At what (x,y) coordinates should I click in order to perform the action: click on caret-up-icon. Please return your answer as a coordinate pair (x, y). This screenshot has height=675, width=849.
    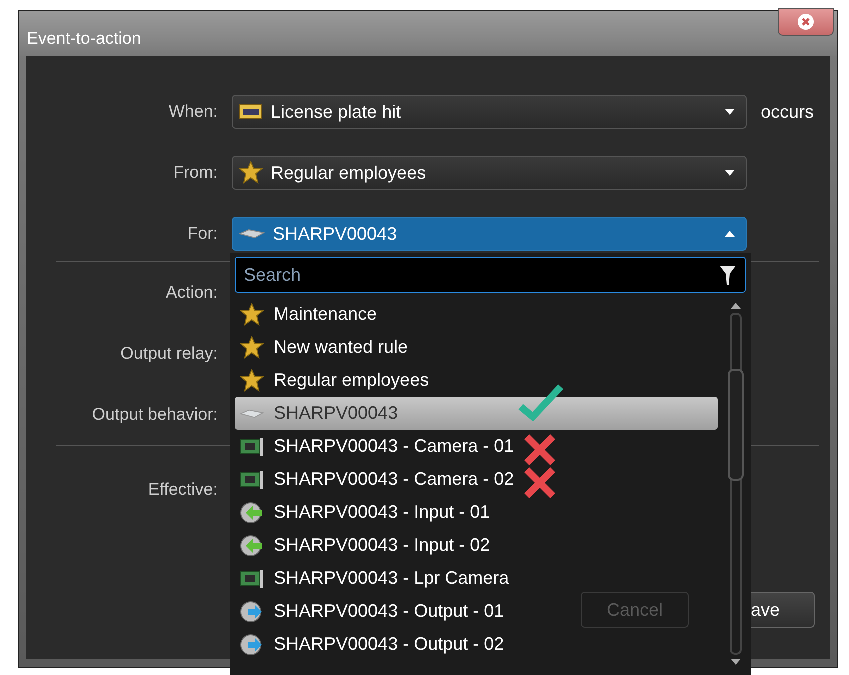
    Looking at the image, I should click on (730, 234).